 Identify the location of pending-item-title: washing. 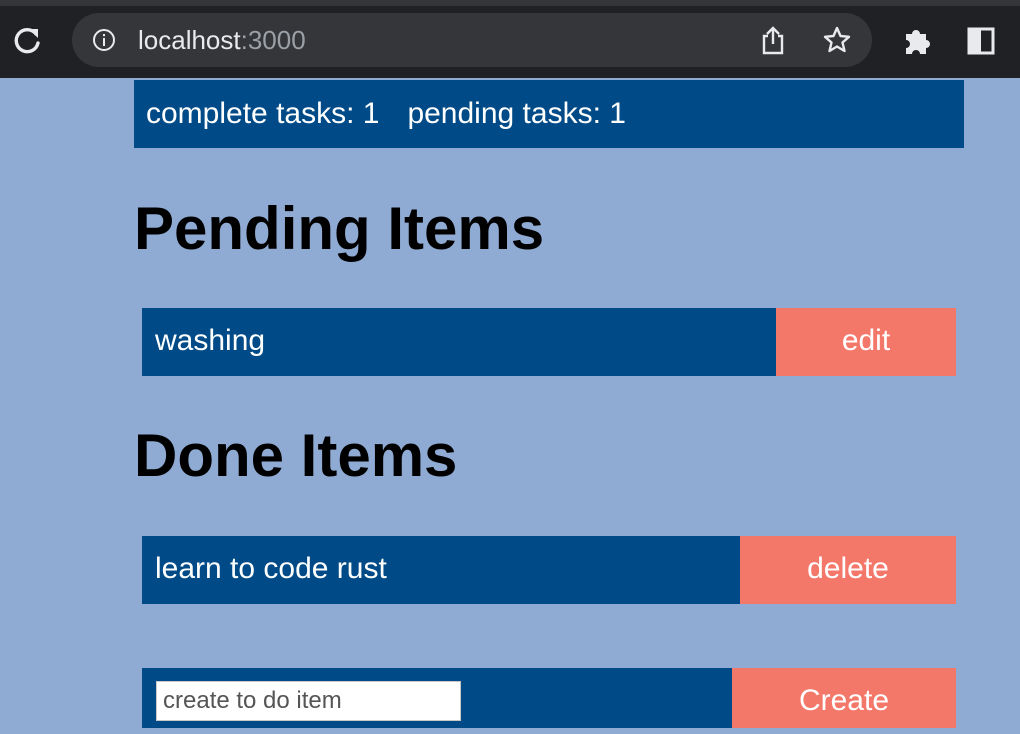
(210, 340).